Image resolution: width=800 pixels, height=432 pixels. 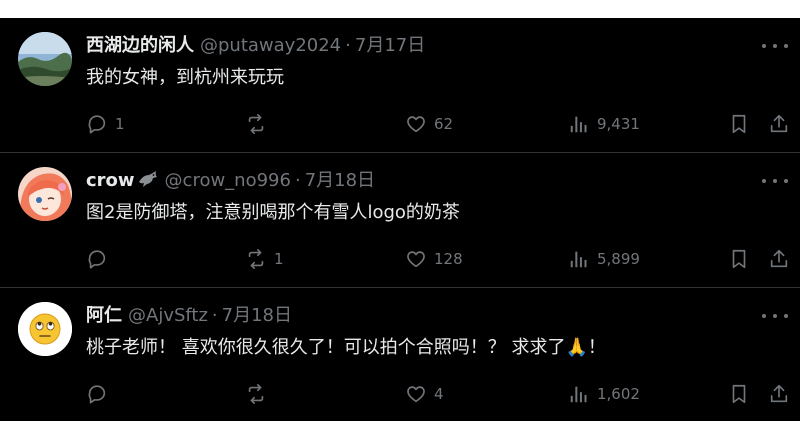 What do you see at coordinates (400, 259) in the screenshot?
I see `tweet-actions: 1 128 5,899` at bounding box center [400, 259].